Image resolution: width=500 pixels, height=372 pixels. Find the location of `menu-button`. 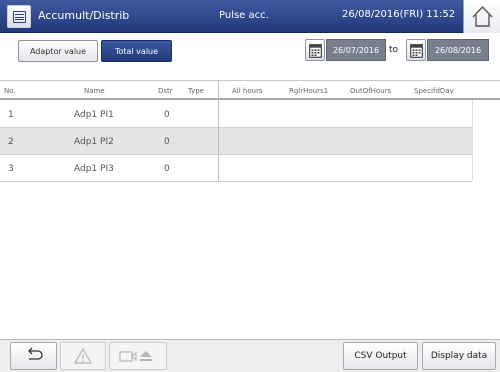

menu-button is located at coordinates (19, 16).